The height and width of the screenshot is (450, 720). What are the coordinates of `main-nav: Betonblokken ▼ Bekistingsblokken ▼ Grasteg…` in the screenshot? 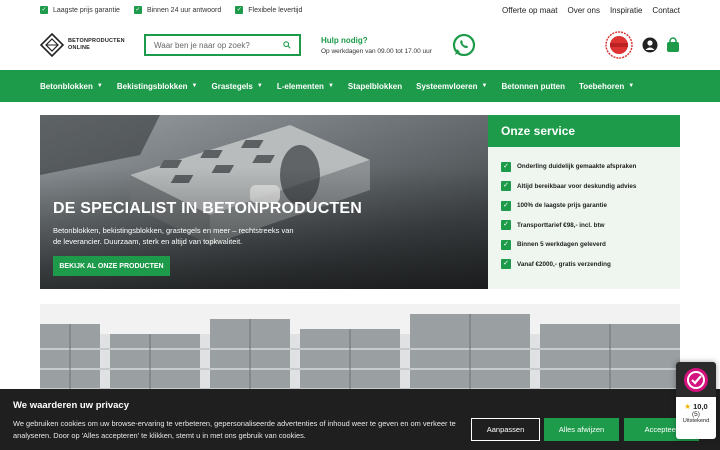 It's located at (360, 86).